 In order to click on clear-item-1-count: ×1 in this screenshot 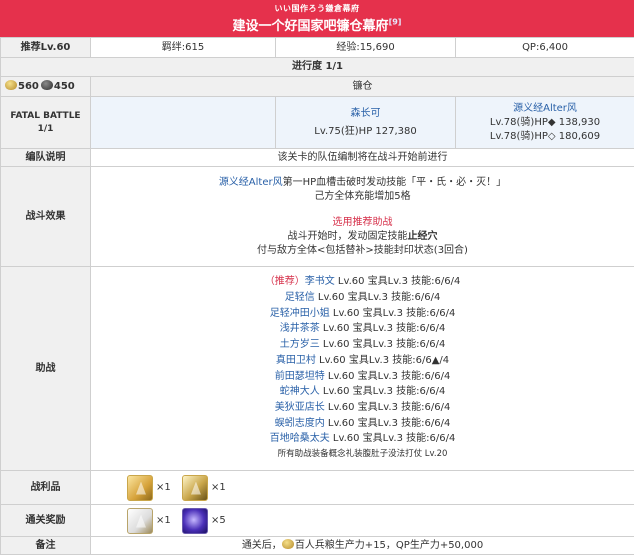, I will do `click(163, 521)`.